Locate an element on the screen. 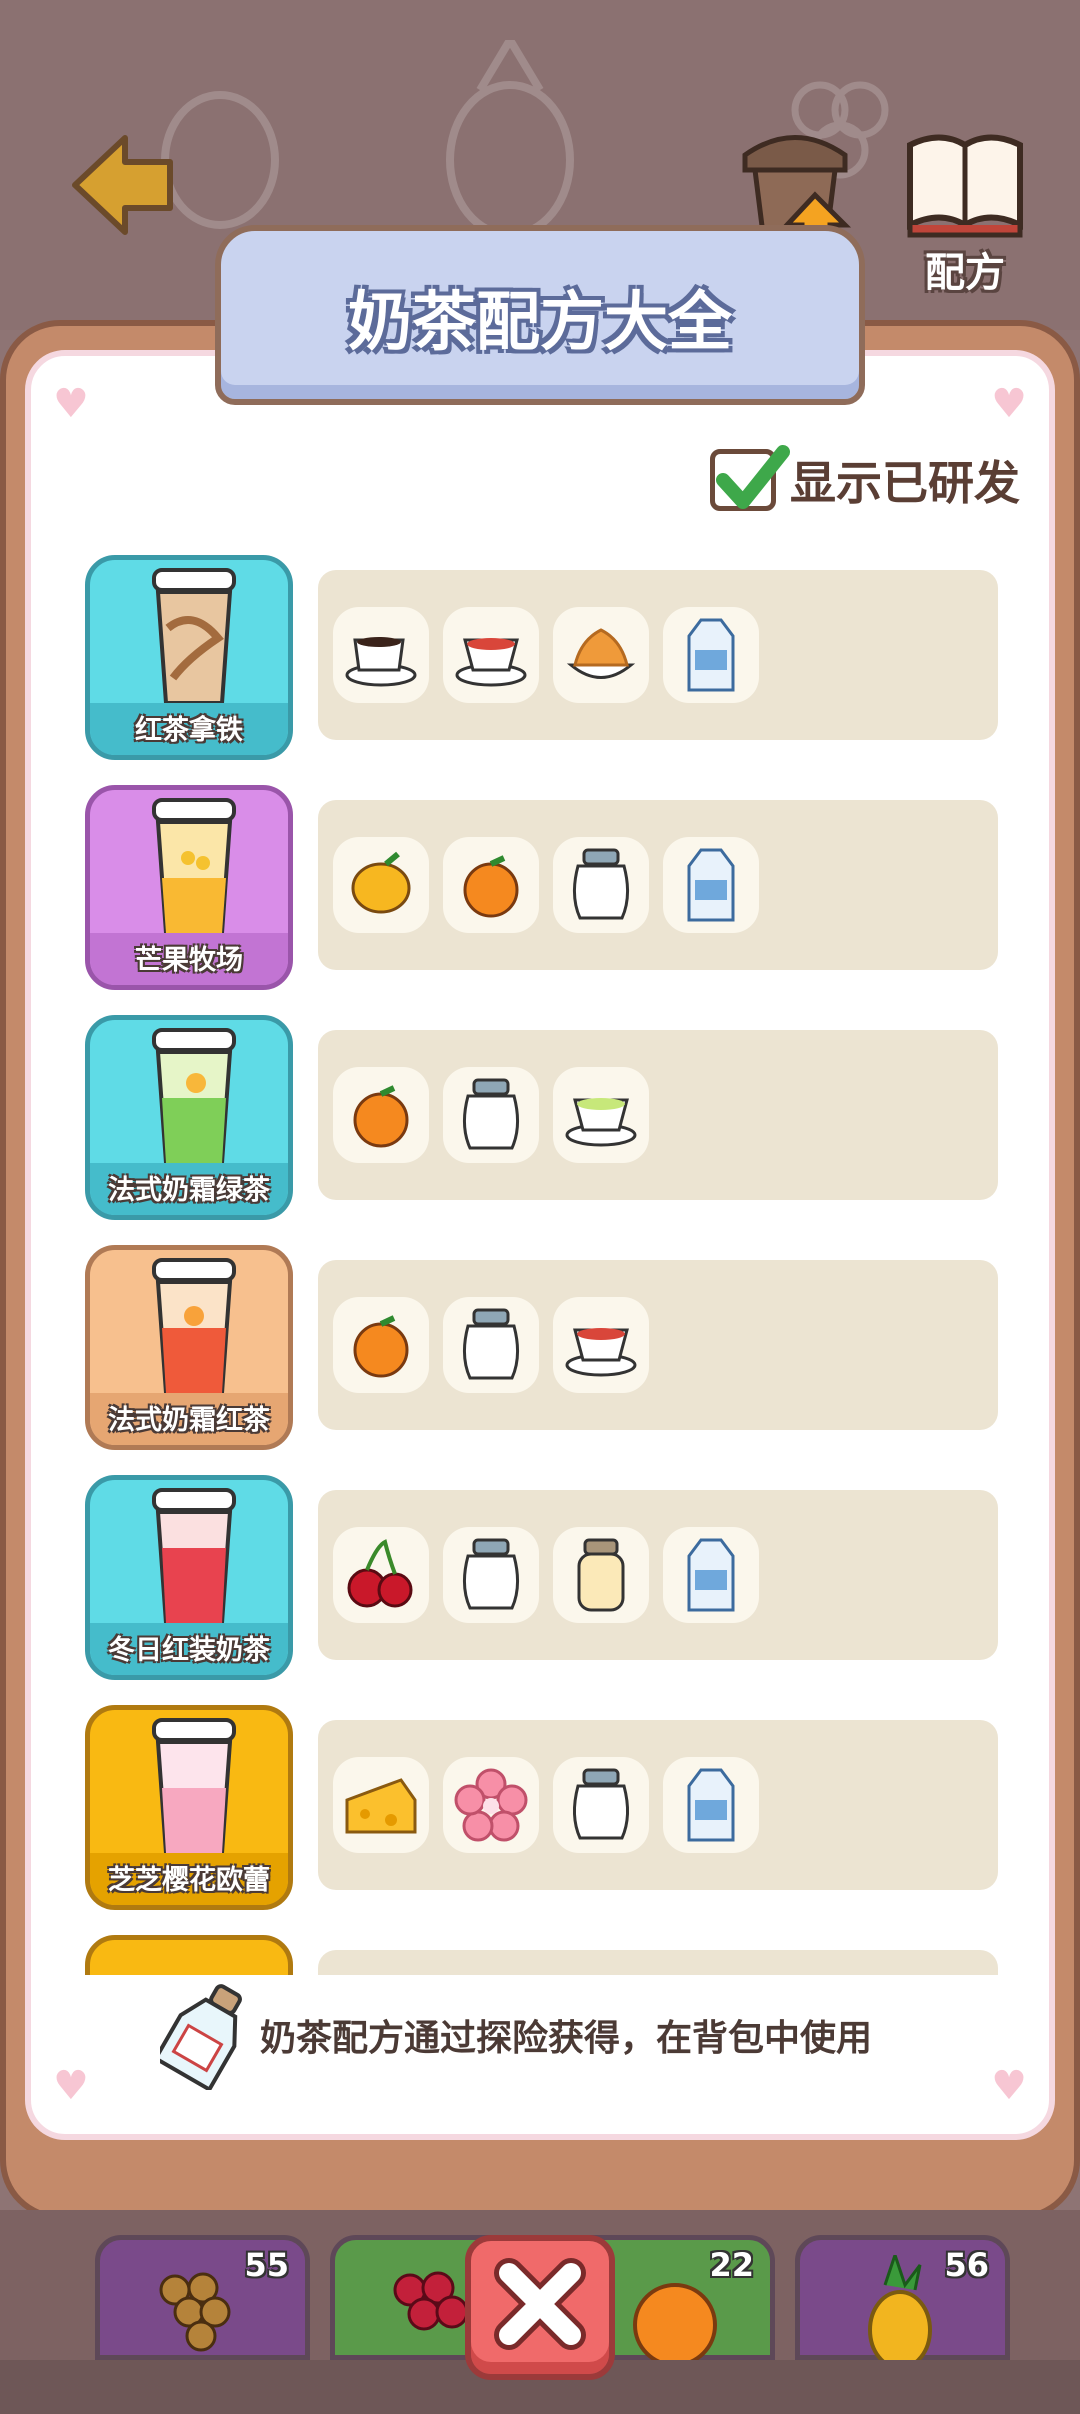 The image size is (1080, 2414). latte-cup-icon is located at coordinates (194, 636).